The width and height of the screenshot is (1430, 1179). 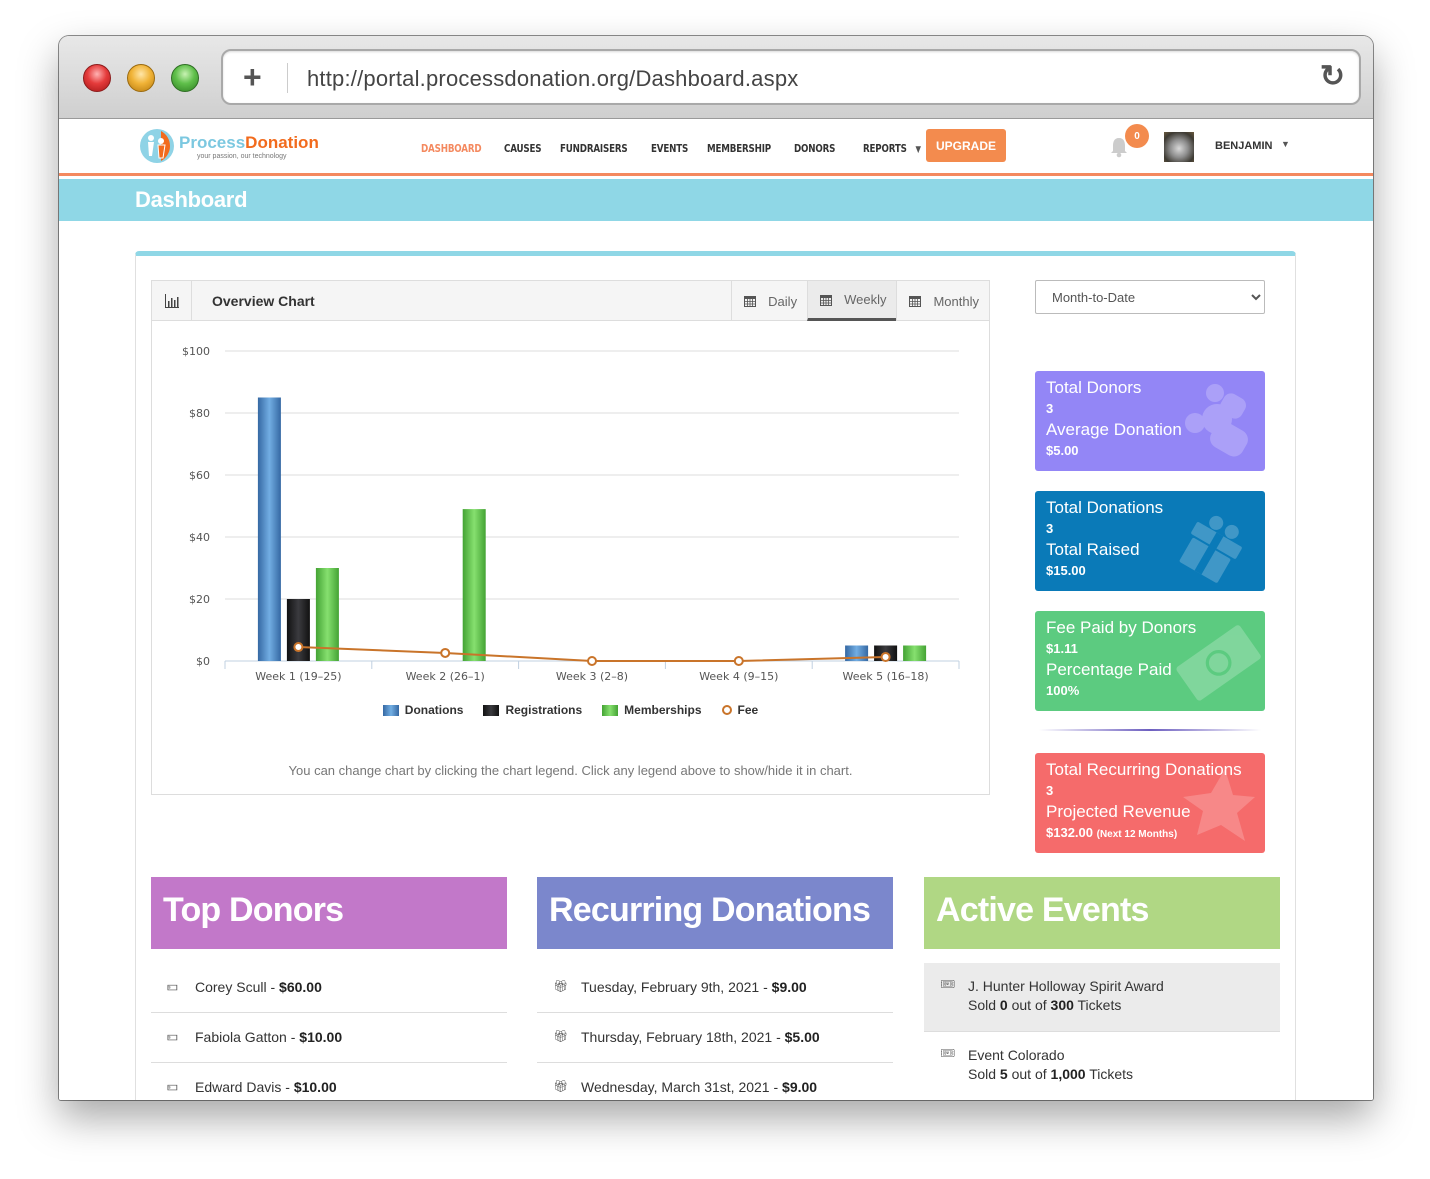 What do you see at coordinates (570, 301) in the screenshot?
I see `chart-header: Overview Chart Daily Weekly Monthly` at bounding box center [570, 301].